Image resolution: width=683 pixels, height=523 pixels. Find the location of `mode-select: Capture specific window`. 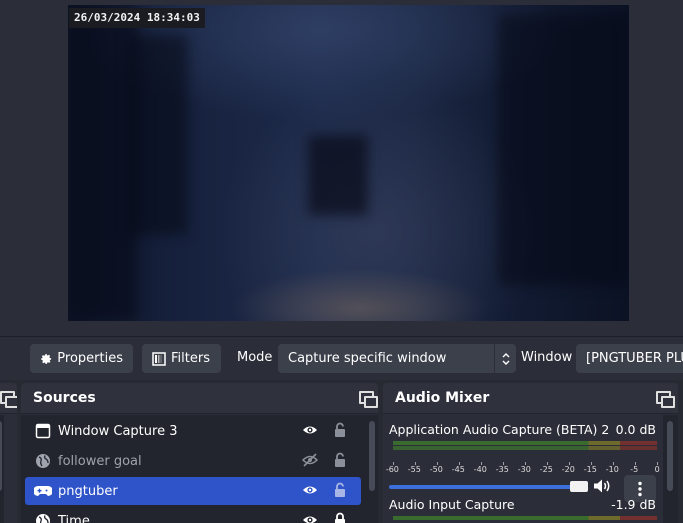

mode-select: Capture specific window is located at coordinates (397, 358).